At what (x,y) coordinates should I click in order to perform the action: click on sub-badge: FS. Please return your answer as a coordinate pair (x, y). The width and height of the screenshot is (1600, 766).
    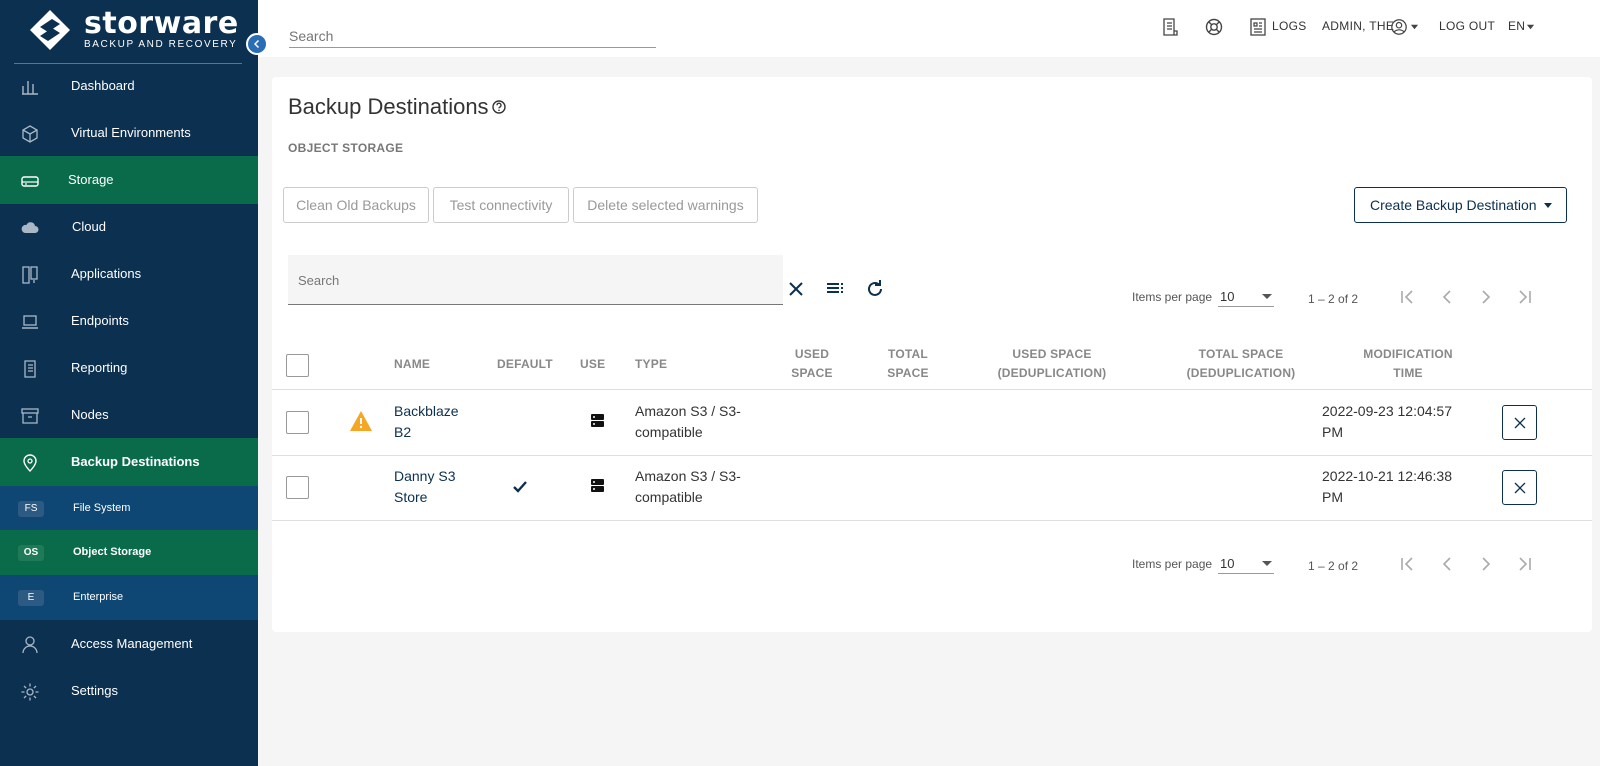
    Looking at the image, I should click on (31, 509).